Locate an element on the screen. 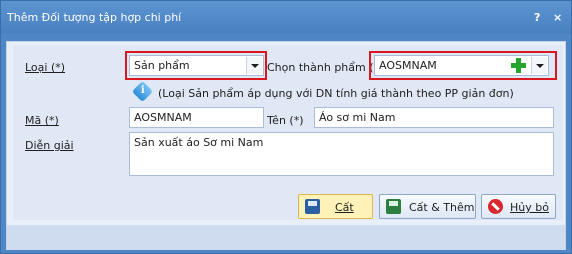 This screenshot has width=572, height=254. add-plus-icon is located at coordinates (518, 65).